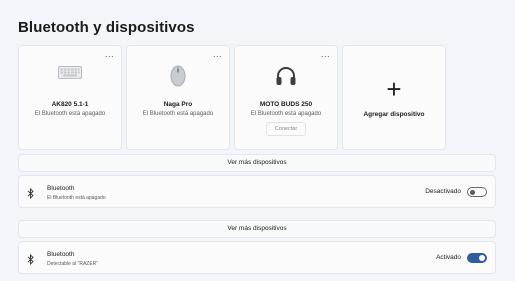 Image resolution: width=515 pixels, height=281 pixels. Describe the element at coordinates (394, 114) in the screenshot. I see `add-device-label: Agregar dispositivo` at that location.